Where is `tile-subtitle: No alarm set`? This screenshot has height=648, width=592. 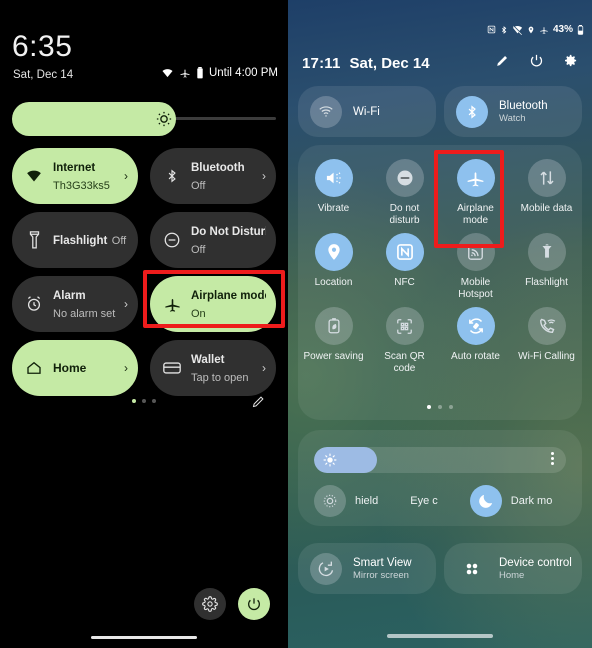 tile-subtitle: No alarm set is located at coordinates (84, 314).